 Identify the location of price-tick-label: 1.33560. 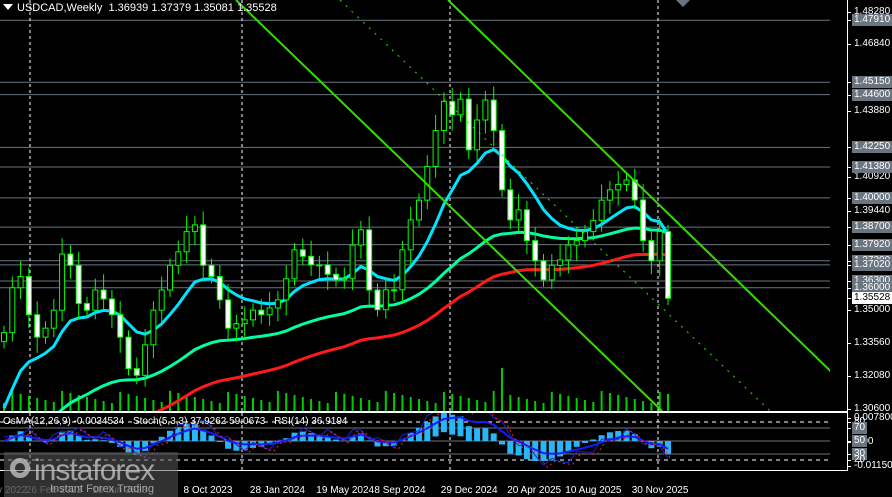
(872, 342).